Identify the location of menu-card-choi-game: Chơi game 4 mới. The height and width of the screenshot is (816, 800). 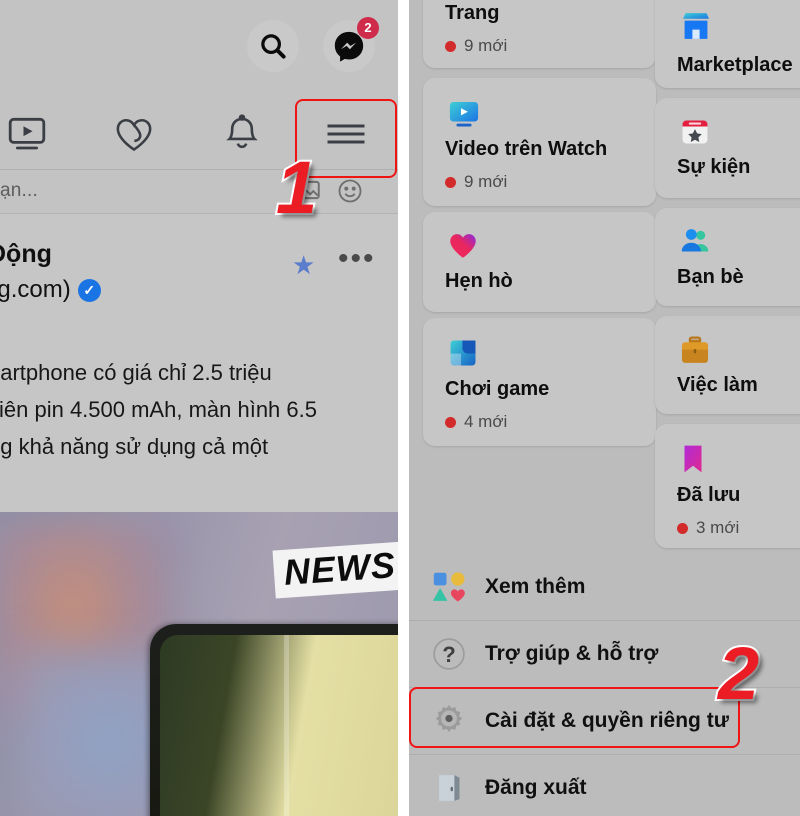
(539, 382).